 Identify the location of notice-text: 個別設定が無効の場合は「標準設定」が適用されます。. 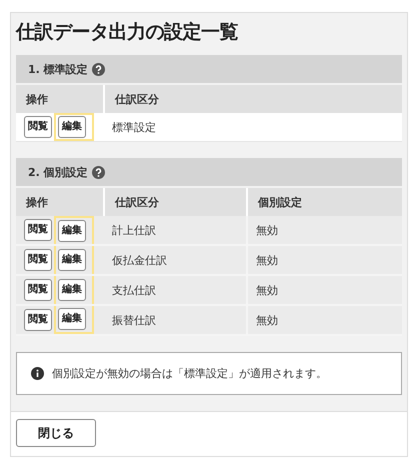
(189, 373).